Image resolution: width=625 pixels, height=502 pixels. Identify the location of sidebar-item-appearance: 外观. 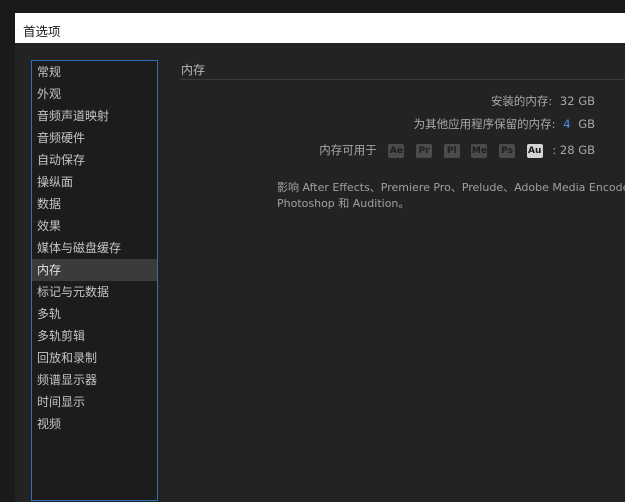
(94, 94).